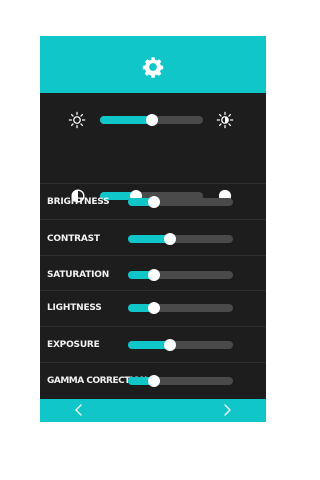 The height and width of the screenshot is (480, 320). What do you see at coordinates (73, 239) in the screenshot?
I see `adjustment-label: CONTRAST` at bounding box center [73, 239].